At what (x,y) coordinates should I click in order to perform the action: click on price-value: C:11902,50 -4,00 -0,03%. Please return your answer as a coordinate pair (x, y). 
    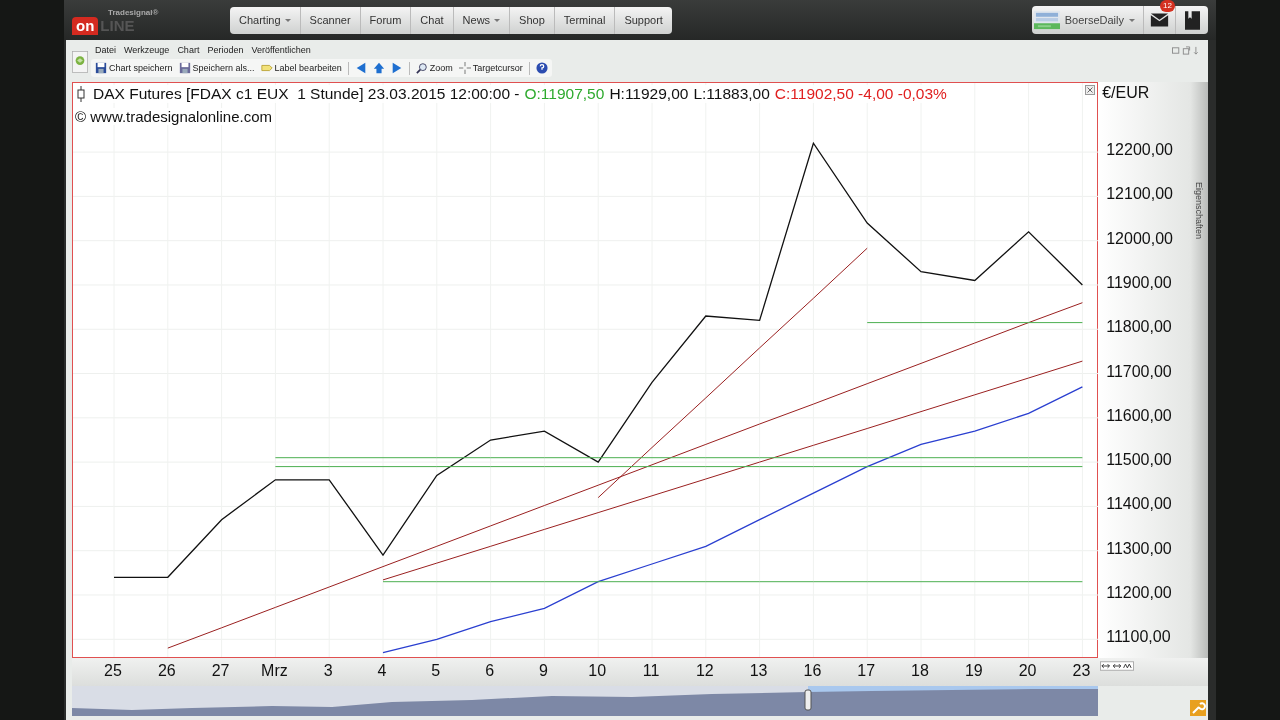
    Looking at the image, I should click on (860, 94).